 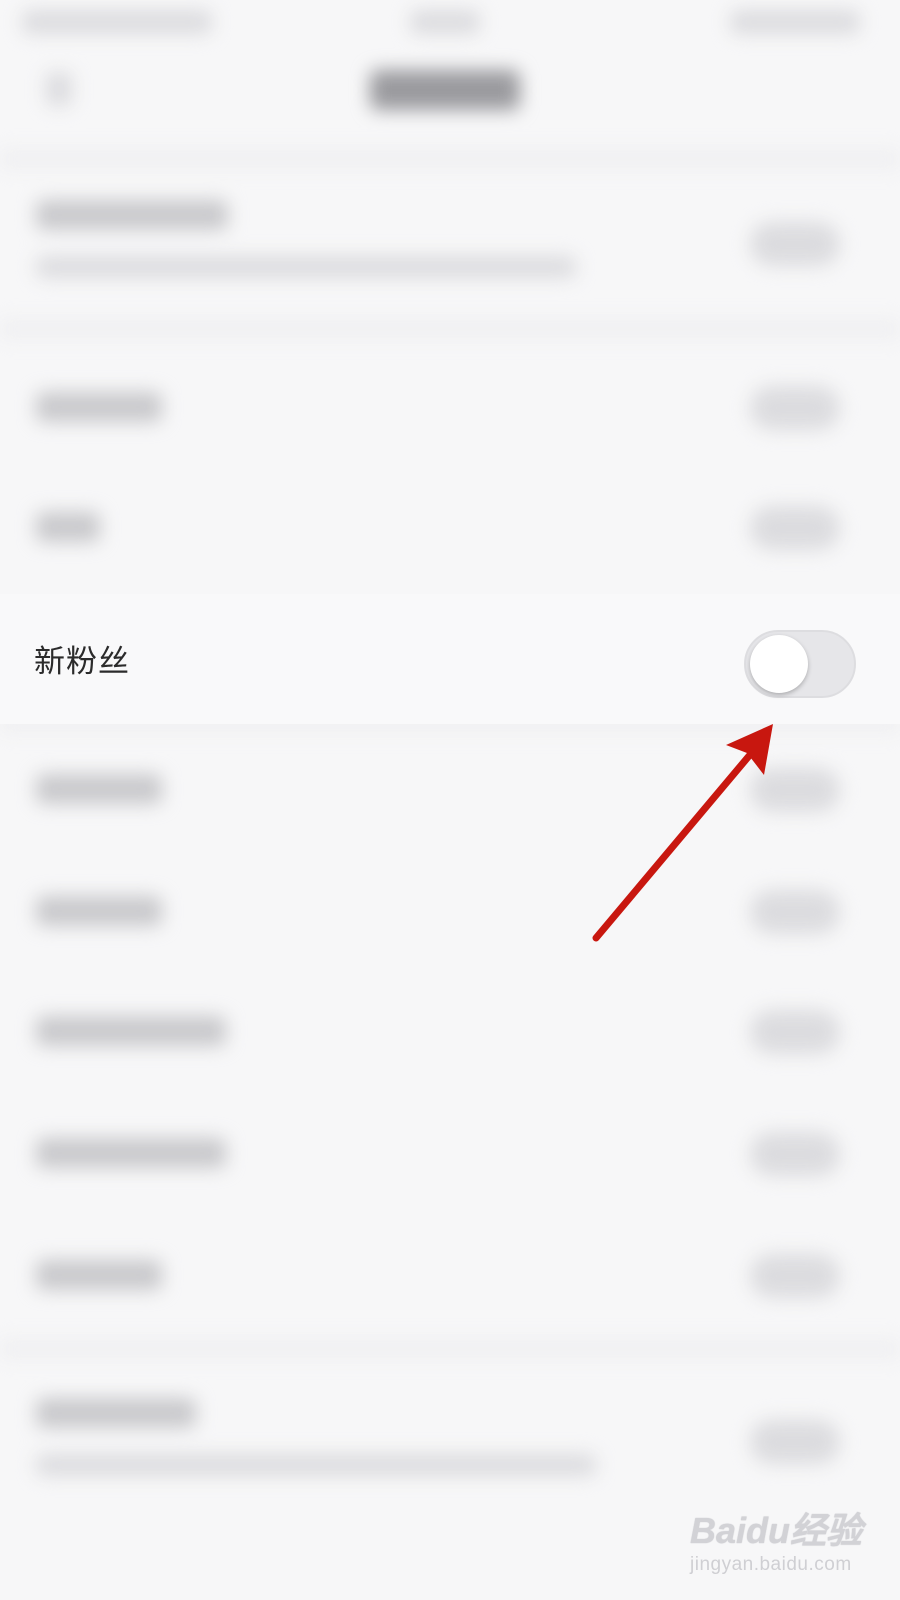 What do you see at coordinates (779, 664) in the screenshot?
I see `toggle-knob` at bounding box center [779, 664].